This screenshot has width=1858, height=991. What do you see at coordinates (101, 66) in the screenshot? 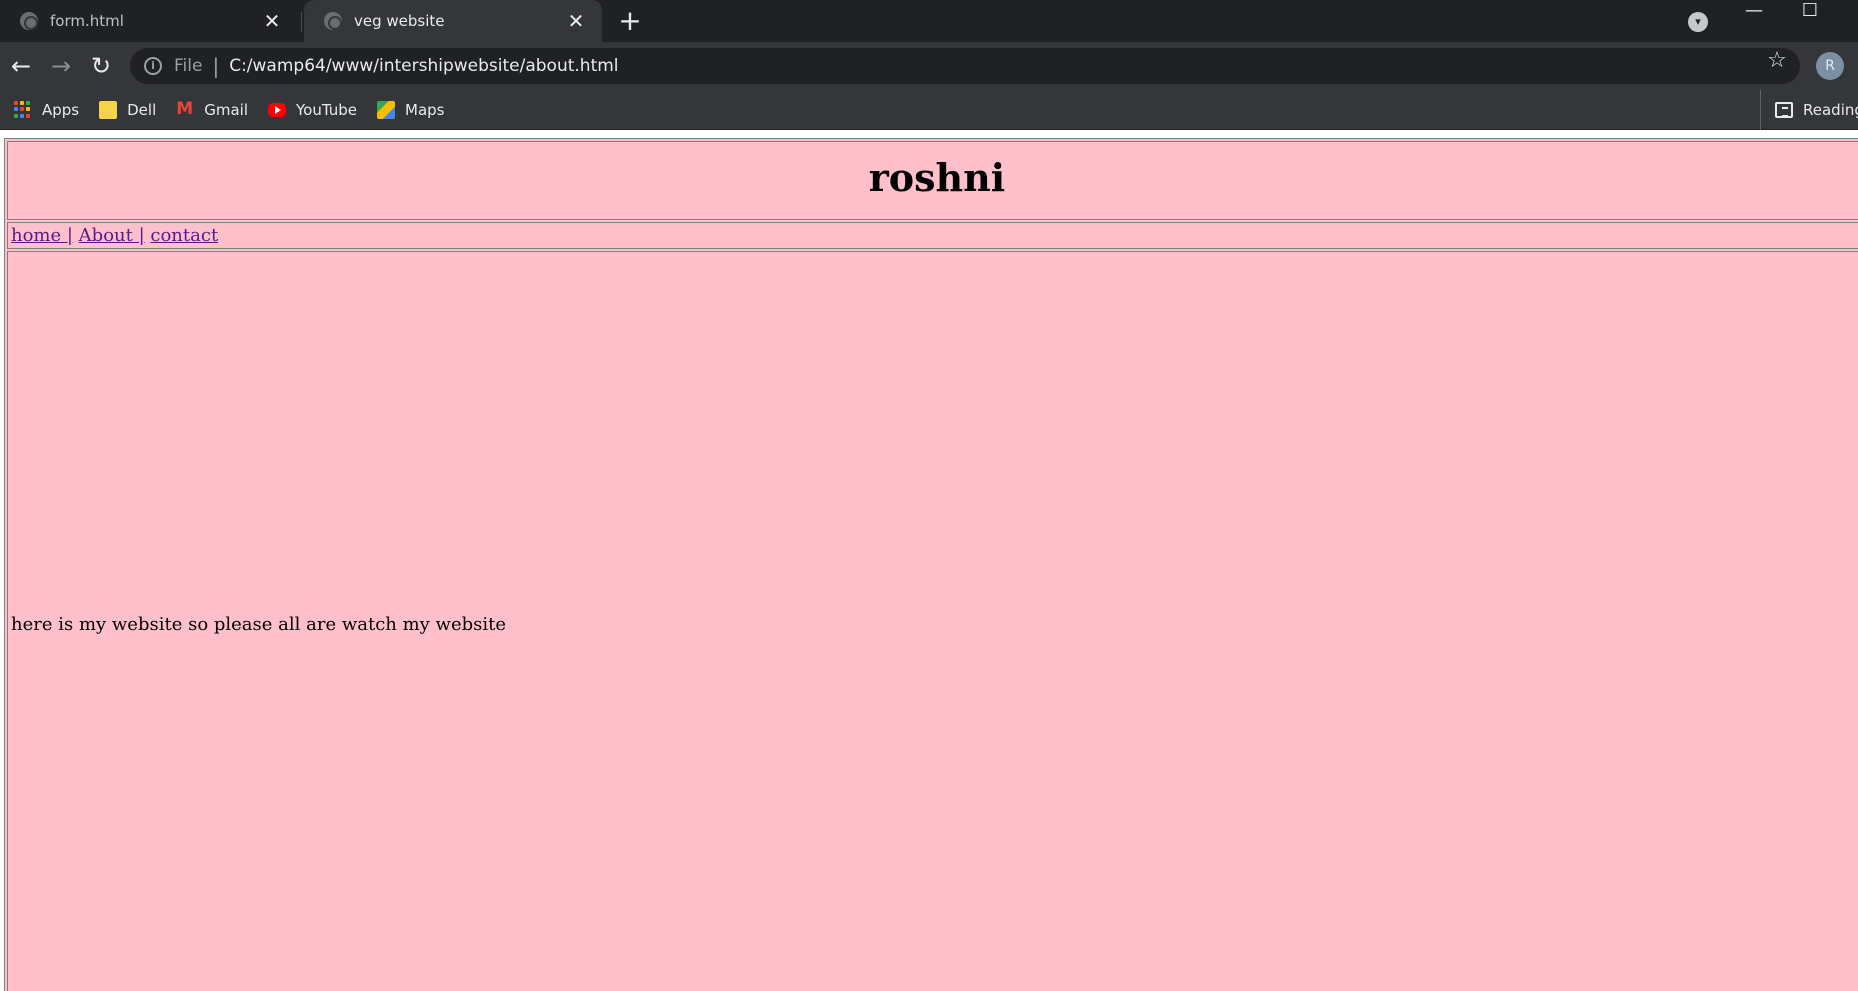
I see `reload-icon: ↻` at bounding box center [101, 66].